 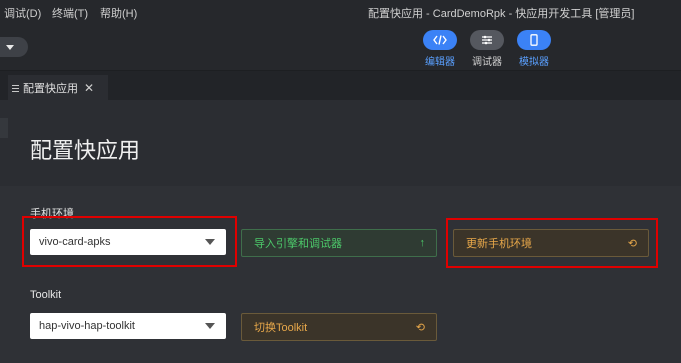 I want to click on toolkit-value: hap-vivo-hap-toolkit, so click(x=87, y=326).